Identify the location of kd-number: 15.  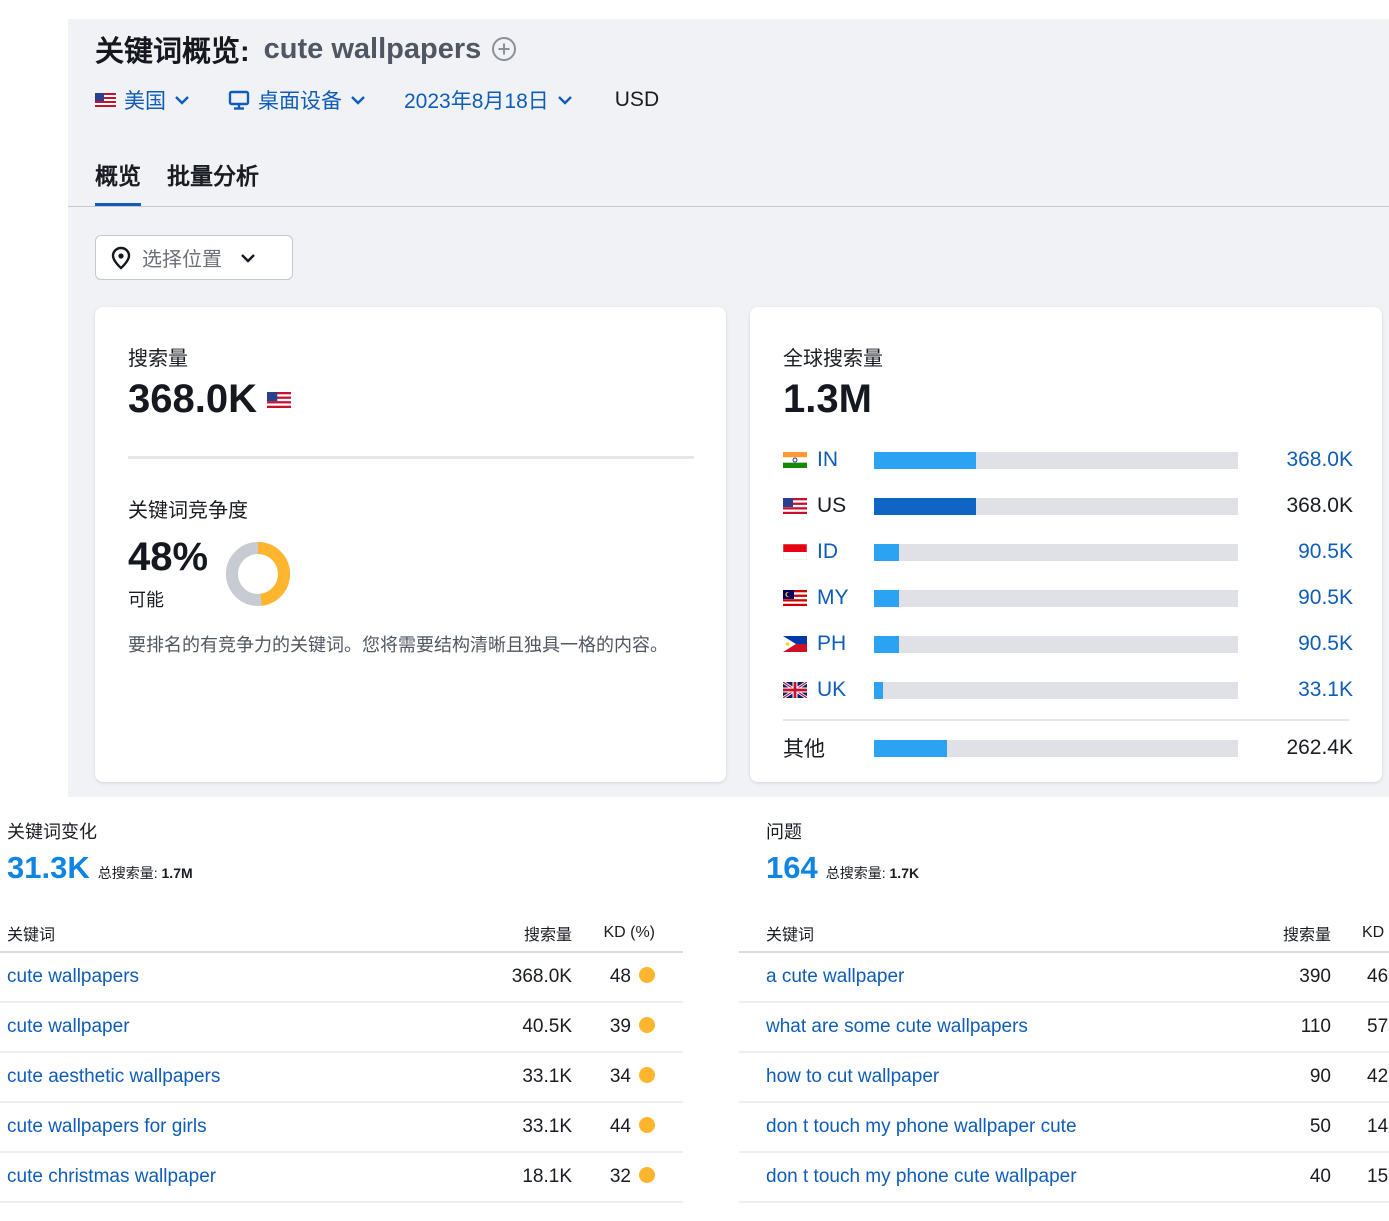
(1378, 1176).